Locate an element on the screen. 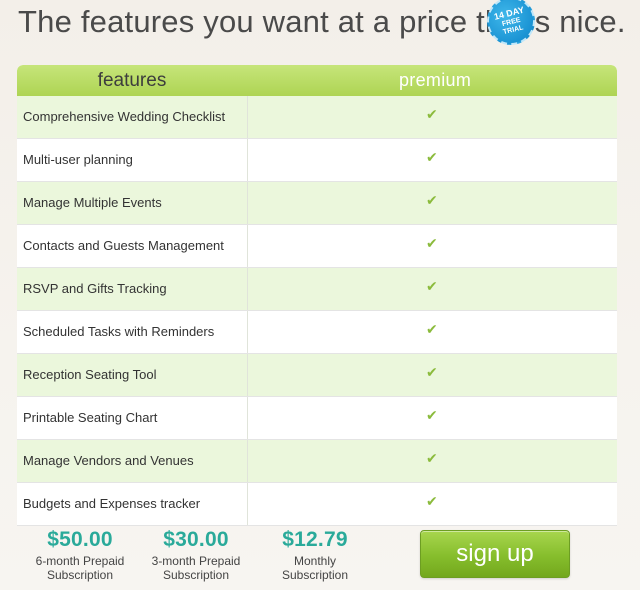  plan-desc-line: 3-month Prepaid is located at coordinates (196, 561).